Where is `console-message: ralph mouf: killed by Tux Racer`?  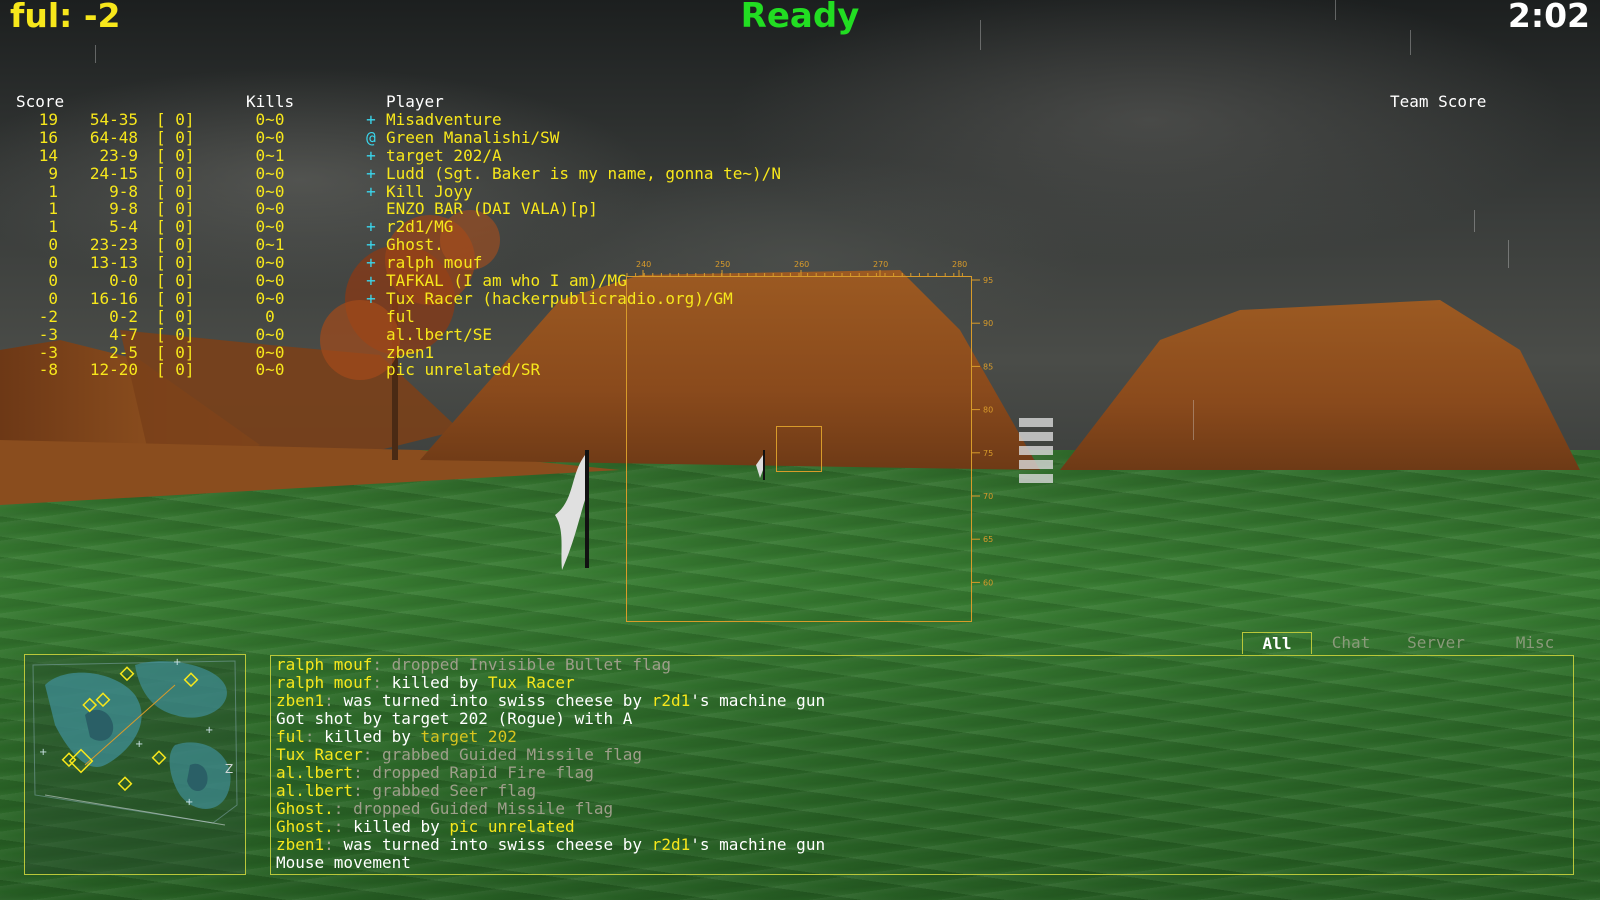 console-message: ralph mouf: killed by Tux Racer is located at coordinates (425, 683).